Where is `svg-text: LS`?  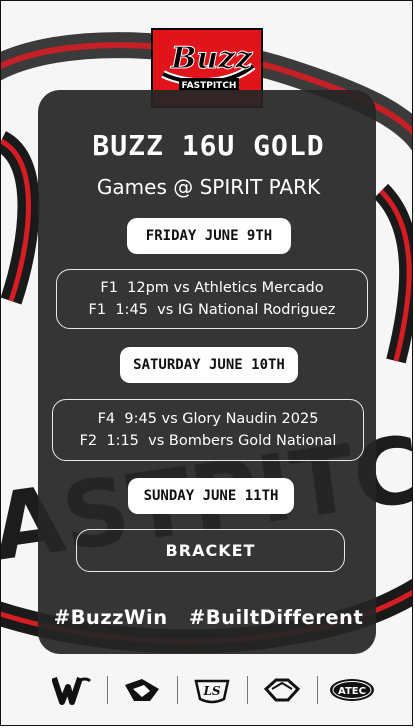 svg-text: LS is located at coordinates (211, 691).